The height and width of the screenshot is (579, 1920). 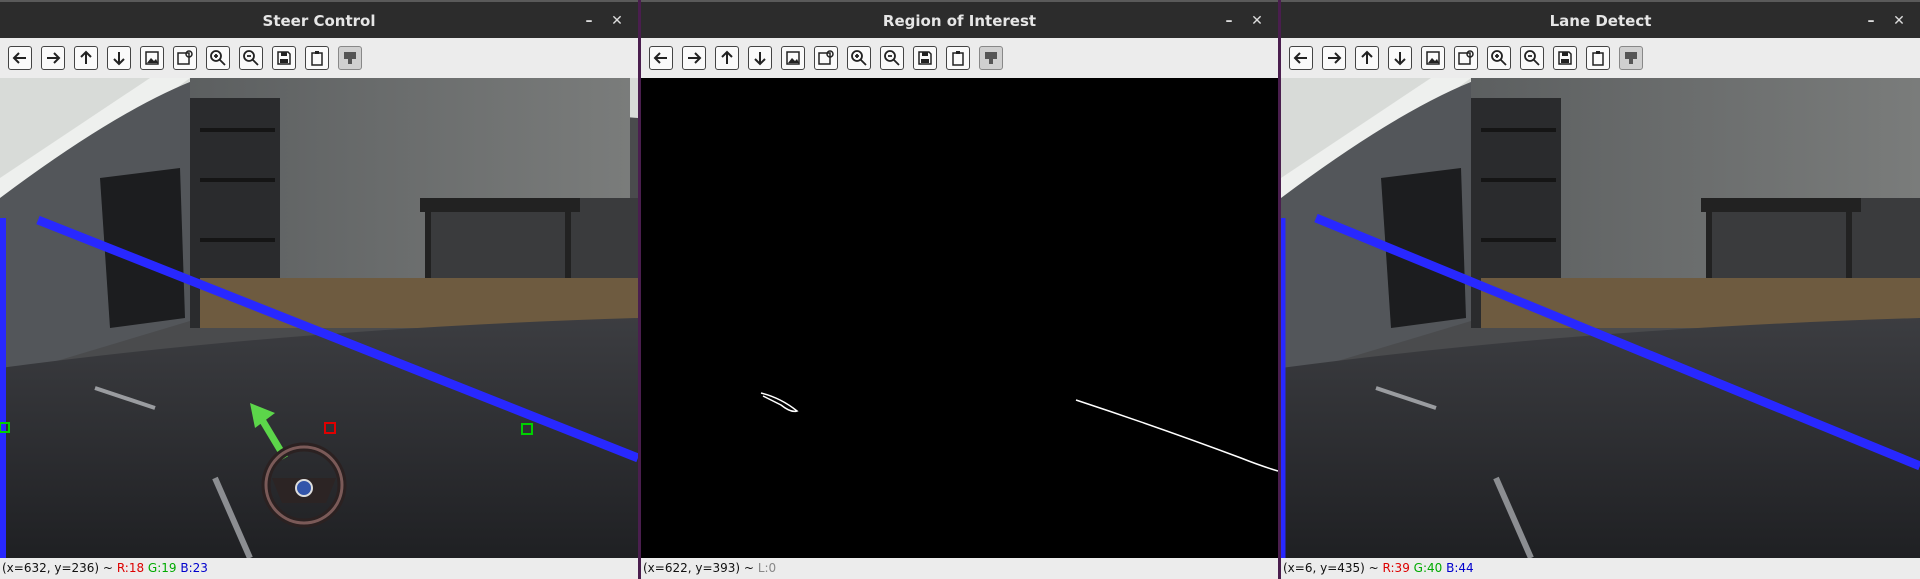 What do you see at coordinates (319, 568) in the screenshot?
I see `status-bar: (x=632, y=236) ~ R:18 G:19 B:23` at bounding box center [319, 568].